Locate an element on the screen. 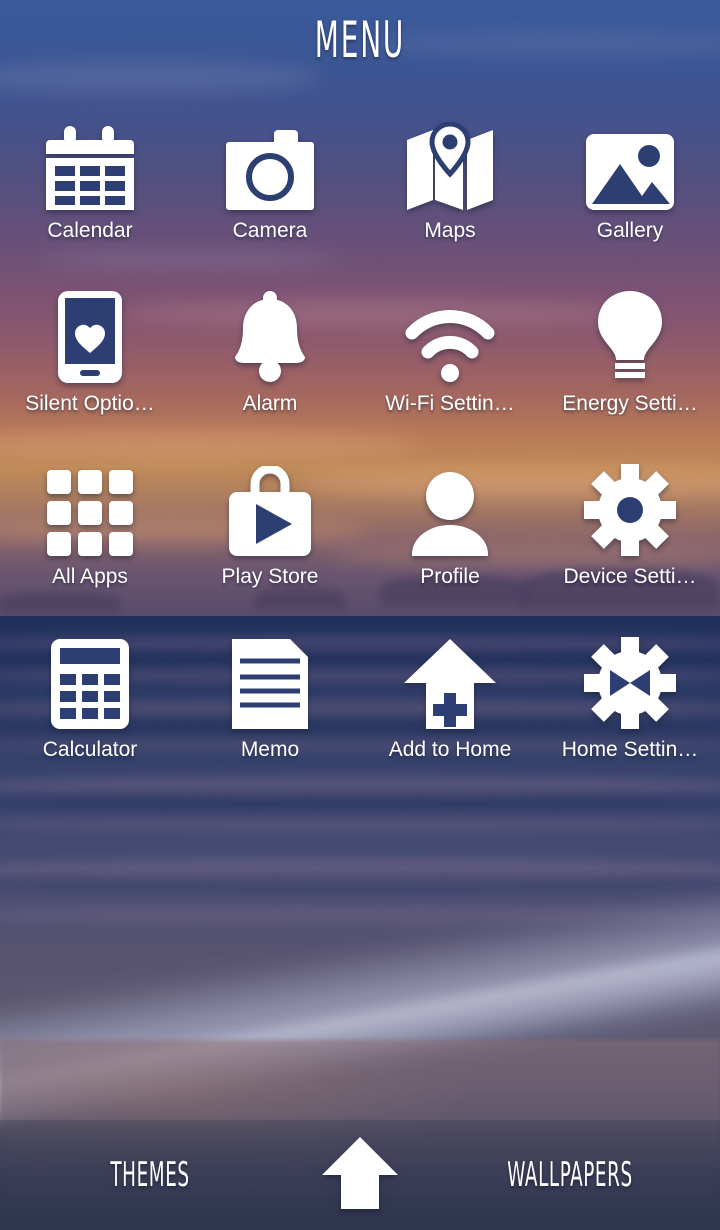 This screenshot has height=1230, width=720. lightbulb-icon is located at coordinates (630, 337).